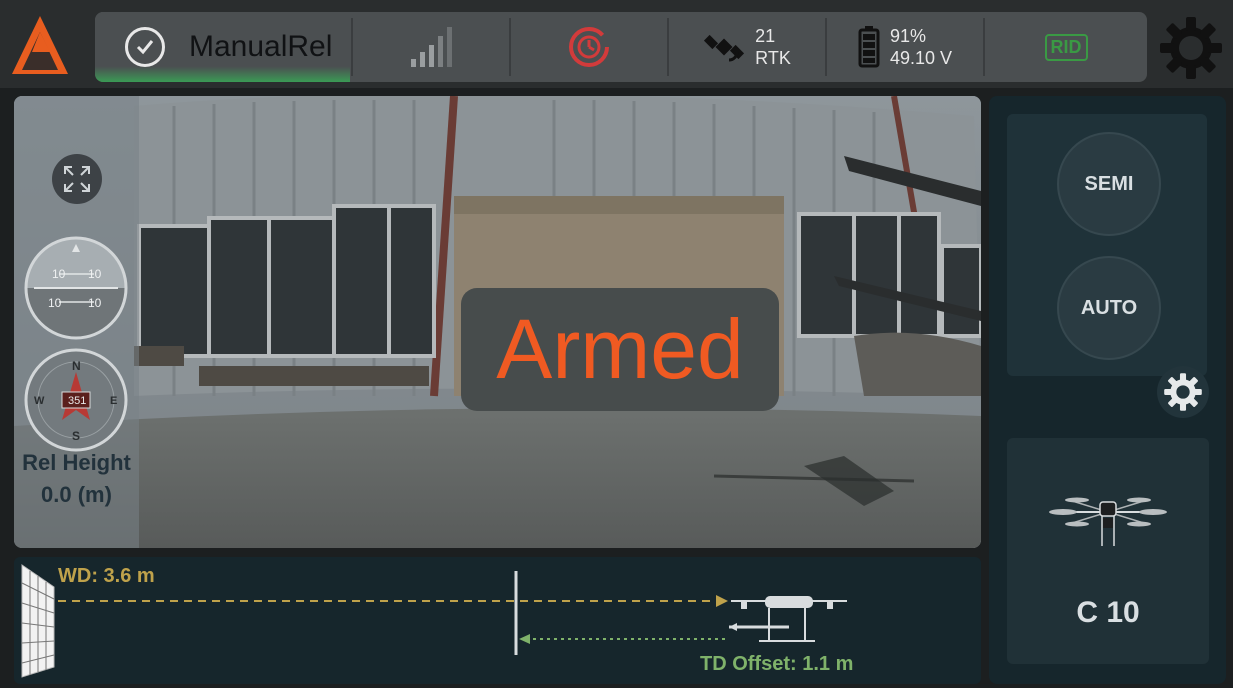 This screenshot has width=1233, height=688. What do you see at coordinates (95, 274) in the screenshot?
I see `pitch-label-upper: 10` at bounding box center [95, 274].